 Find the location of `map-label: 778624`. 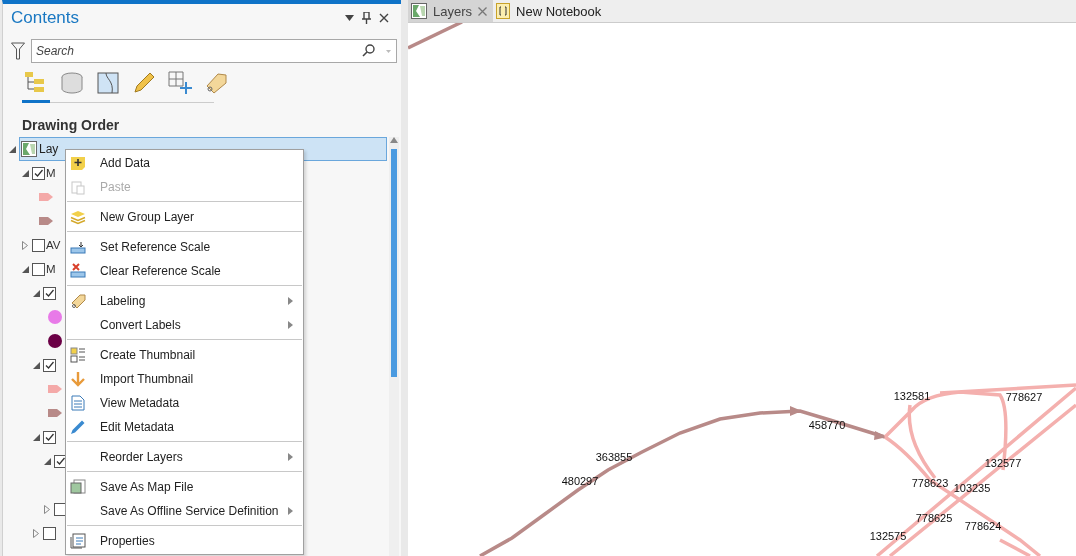

map-label: 778624 is located at coordinates (983, 526).